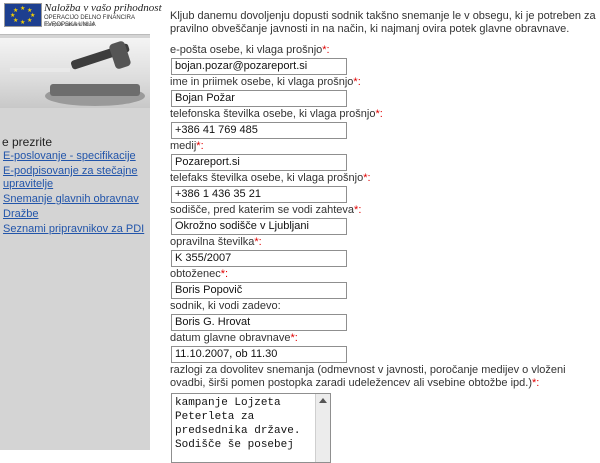 This screenshot has height=463, width=600. Describe the element at coordinates (259, 98) in the screenshot. I see `name-input: Bojan Požar` at that location.